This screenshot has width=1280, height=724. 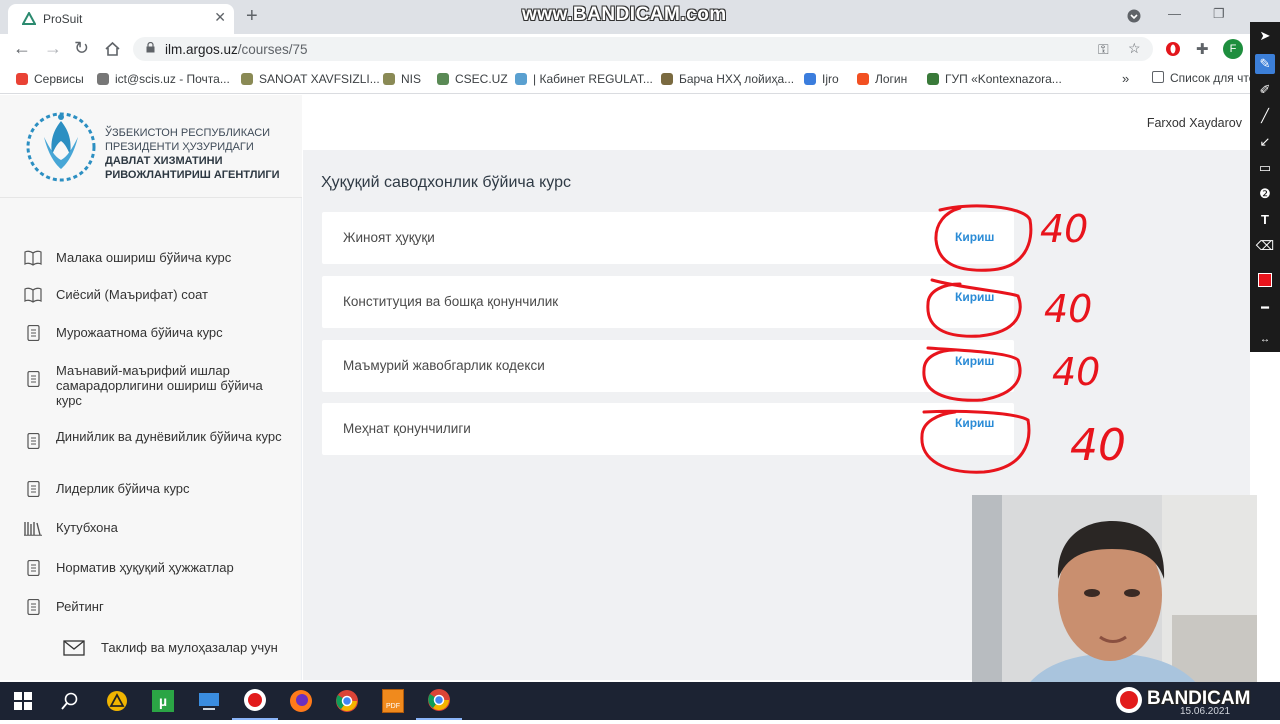 What do you see at coordinates (59, 79) in the screenshot?
I see `bookmark-label: Сервисы` at bounding box center [59, 79].